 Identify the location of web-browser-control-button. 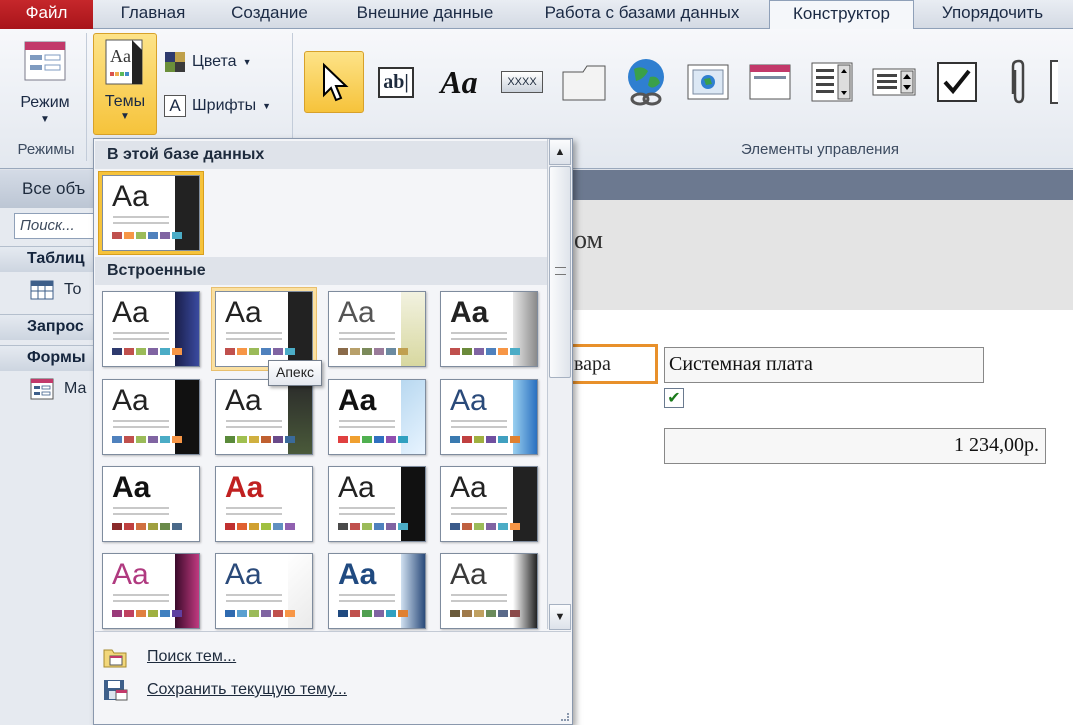
(708, 82).